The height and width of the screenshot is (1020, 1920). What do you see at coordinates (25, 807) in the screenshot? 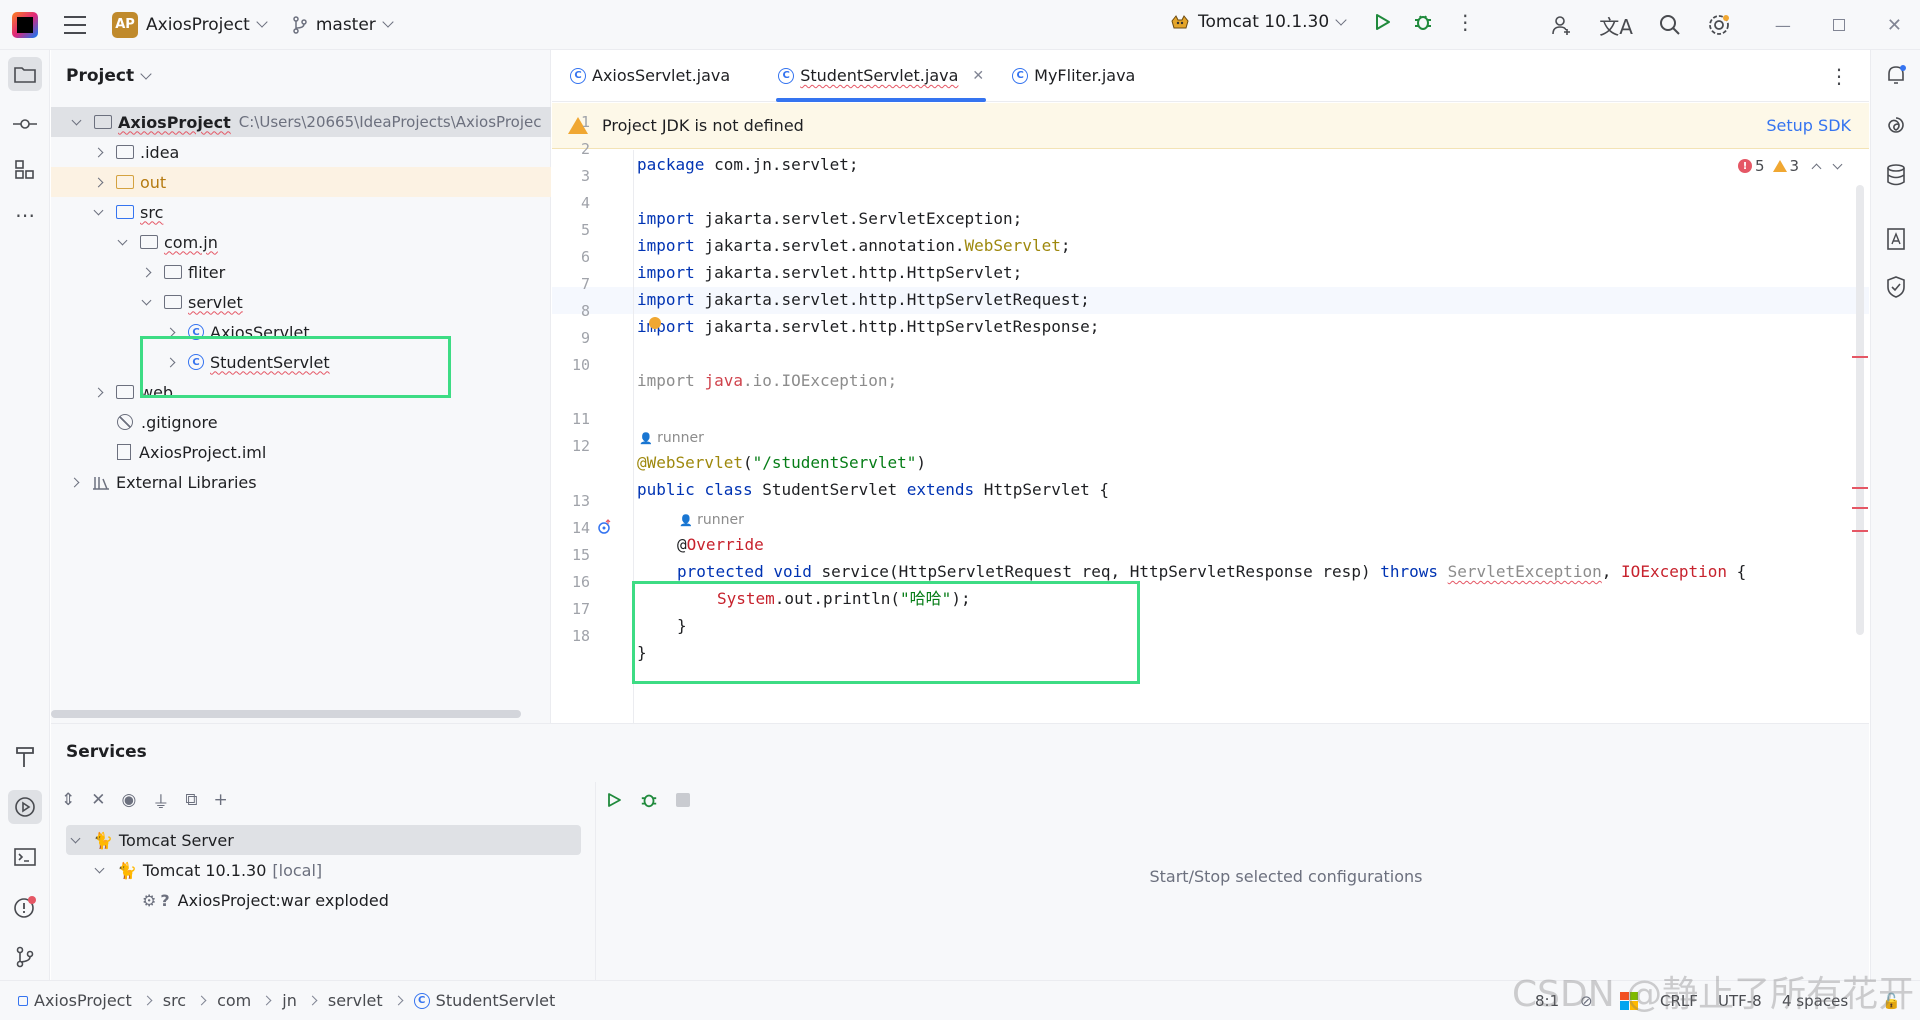
I see `services-tool-button` at bounding box center [25, 807].